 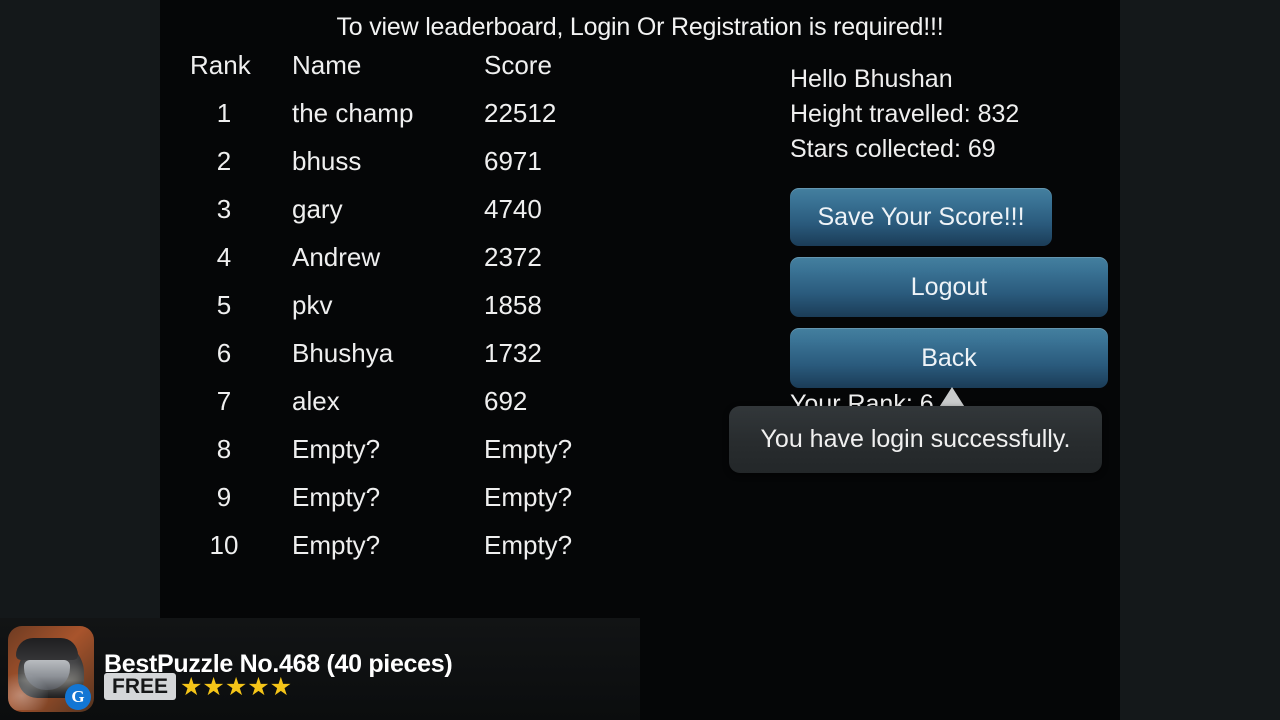 I want to click on helmet-brow-icon, so click(x=47, y=649).